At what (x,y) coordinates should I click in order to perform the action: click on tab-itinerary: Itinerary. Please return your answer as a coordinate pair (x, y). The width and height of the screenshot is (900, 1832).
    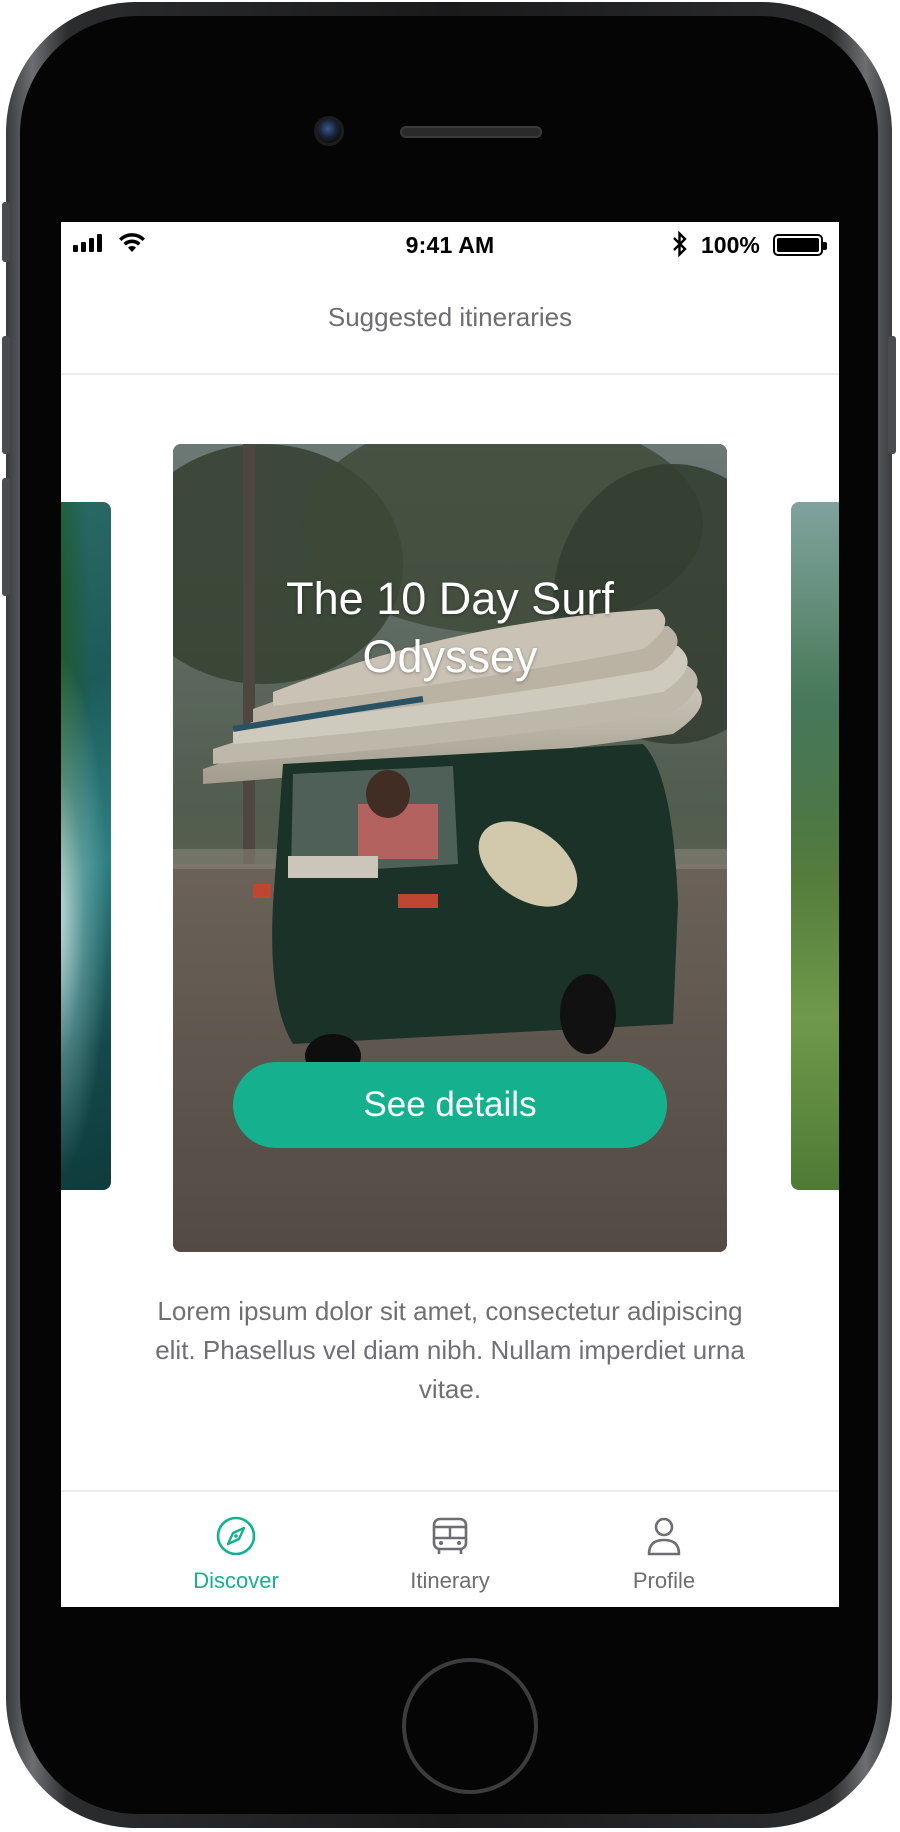
    Looking at the image, I should click on (450, 1549).